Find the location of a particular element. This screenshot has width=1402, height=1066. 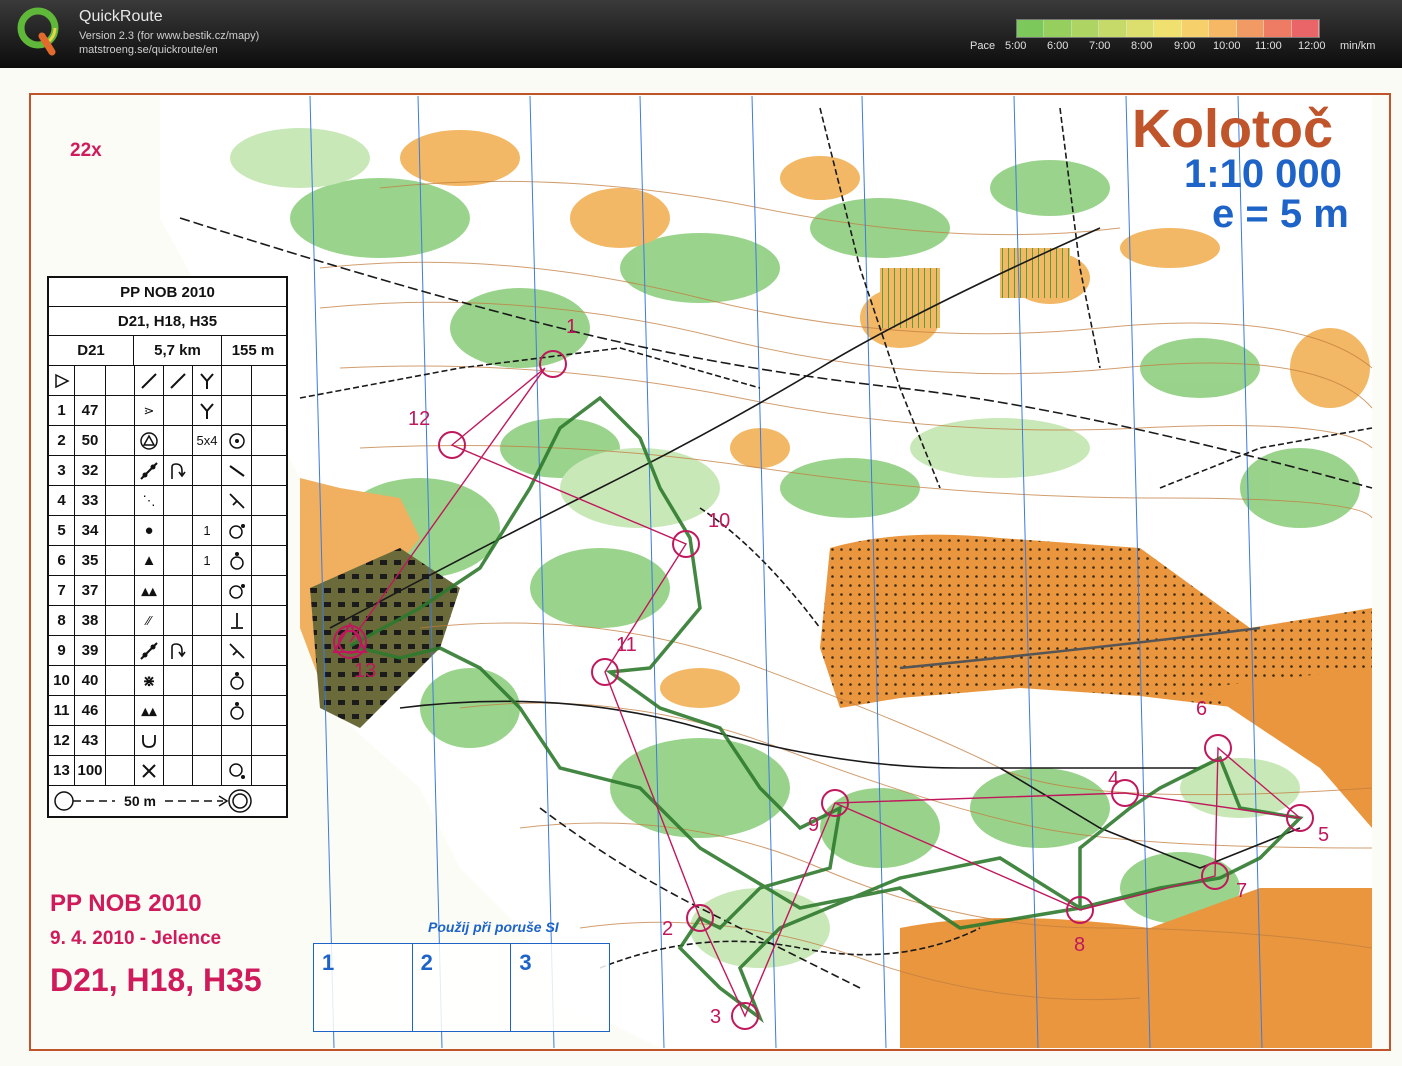

pace-unit: min/km is located at coordinates (1358, 46).